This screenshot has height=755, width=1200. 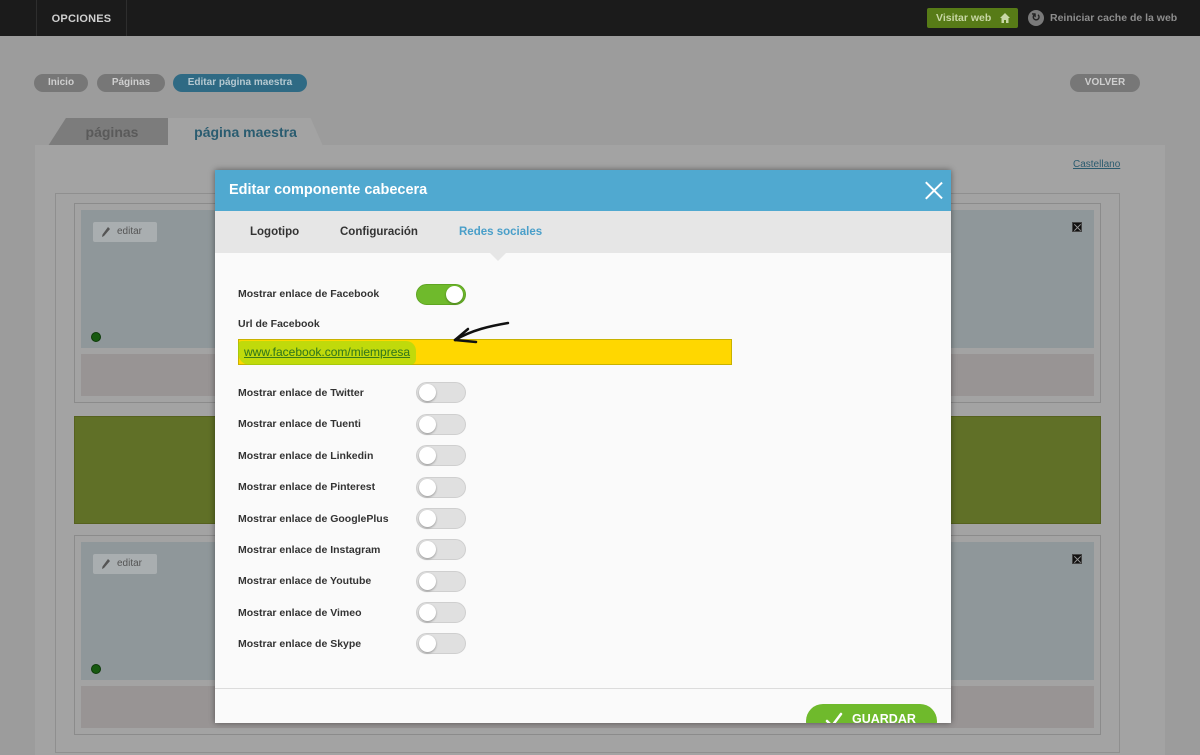 I want to click on save-button: GUARDAR, so click(x=871, y=713).